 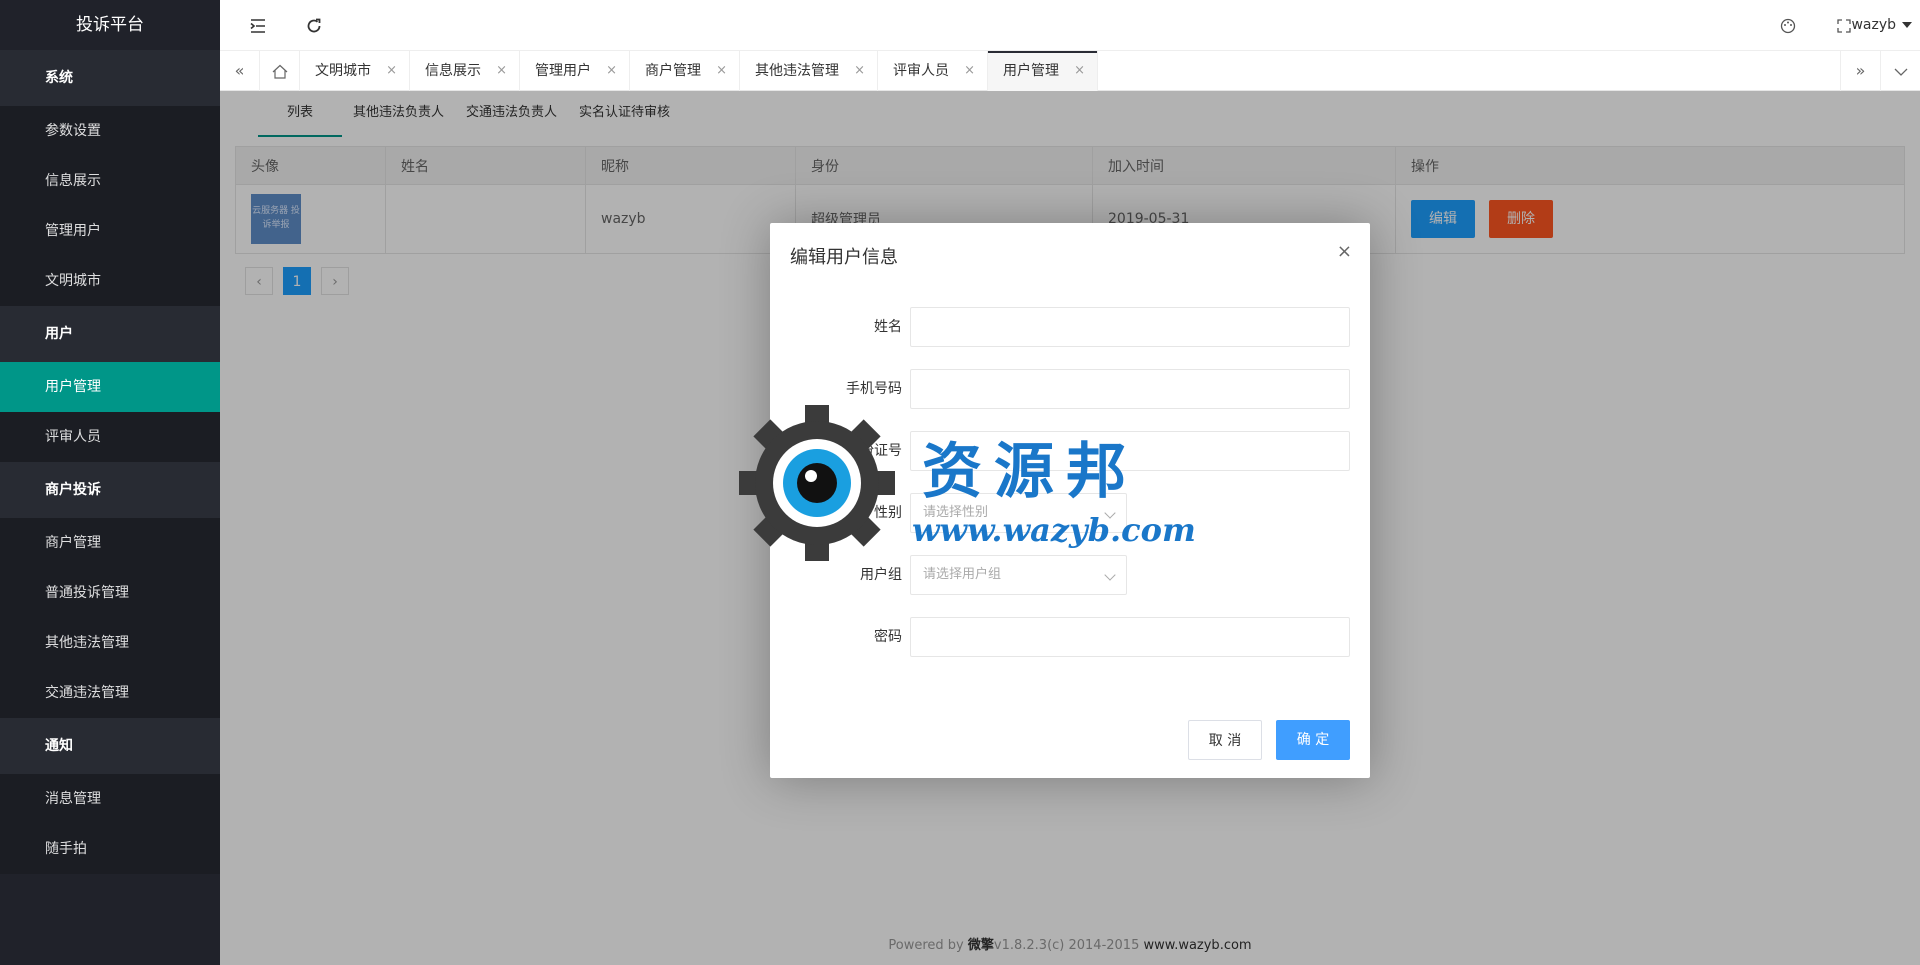 What do you see at coordinates (110, 643) in the screenshot?
I see `sidebar-item-other-violation: 其他违法管理` at bounding box center [110, 643].